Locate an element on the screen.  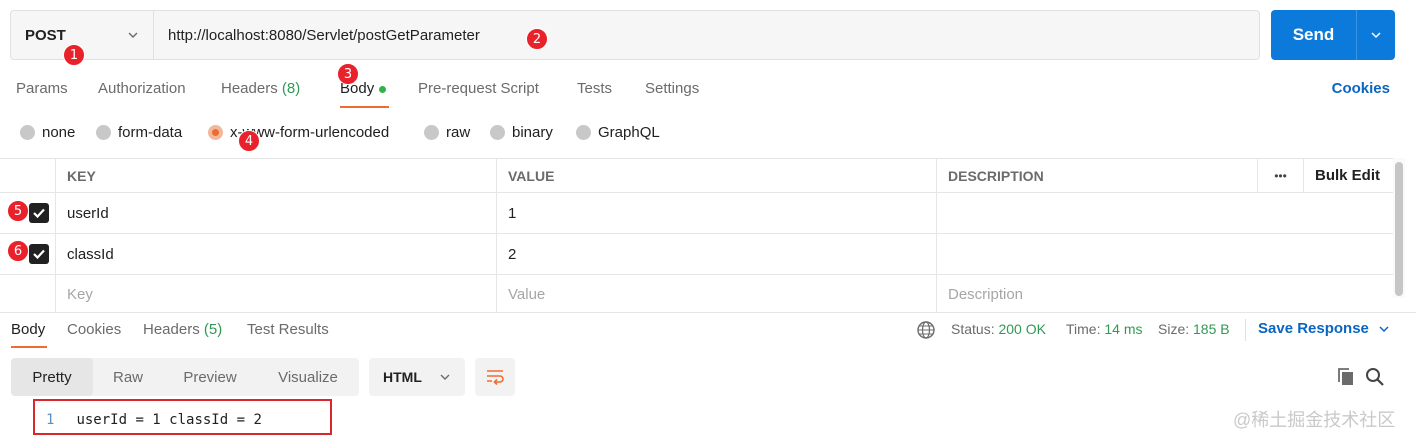
radio-graphql: GraphQL is located at coordinates (618, 132).